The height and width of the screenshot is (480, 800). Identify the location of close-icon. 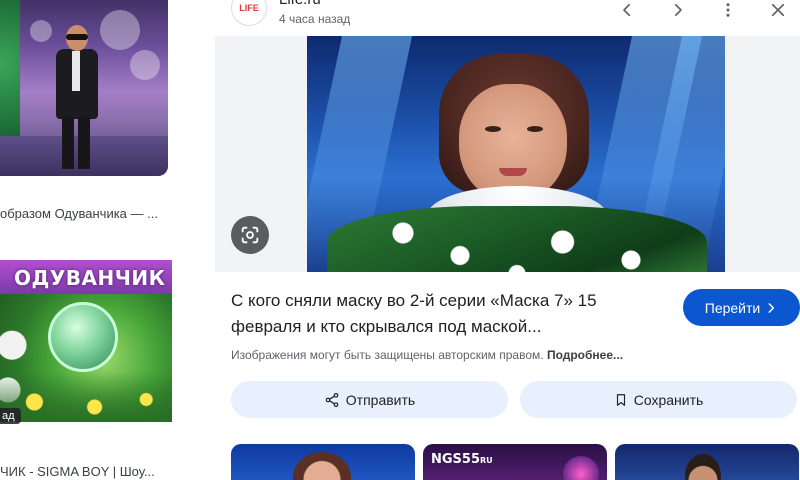
(778, 11).